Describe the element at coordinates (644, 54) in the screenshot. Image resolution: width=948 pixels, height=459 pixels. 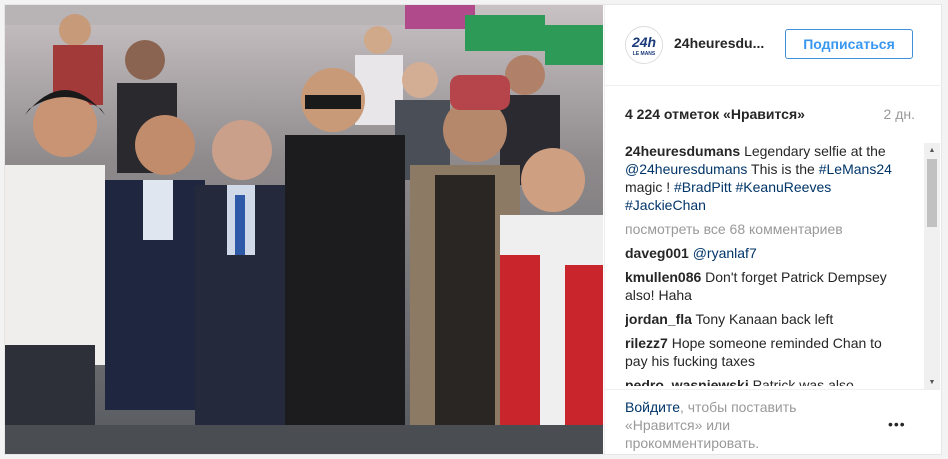
I see `logo-subtext: LE MANS` at that location.